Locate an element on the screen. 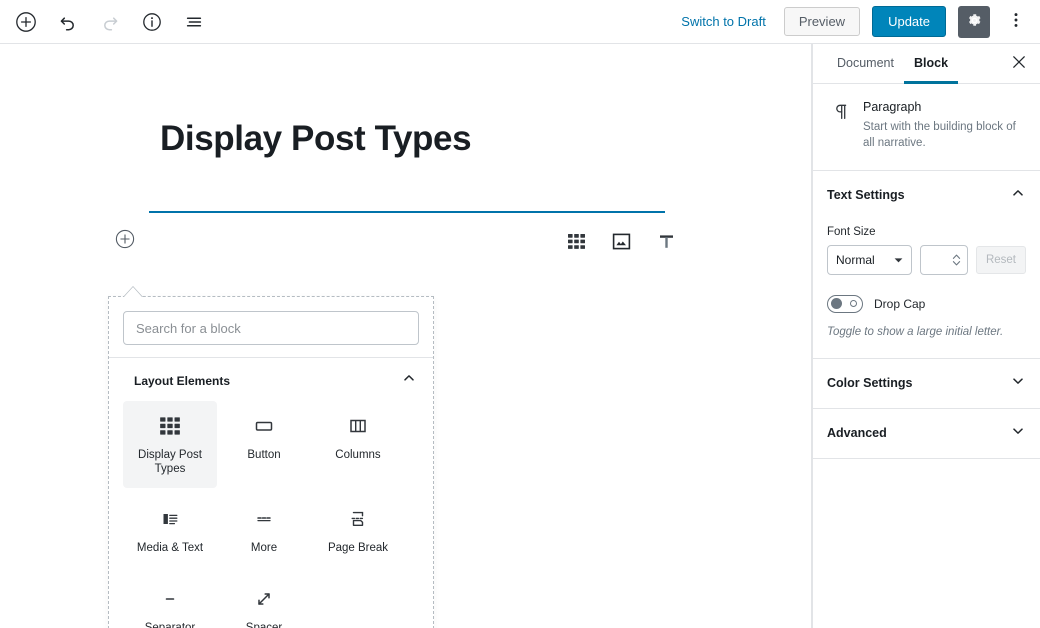 The height and width of the screenshot is (628, 1040). font-size-controls: Normal Reset is located at coordinates (926, 259).